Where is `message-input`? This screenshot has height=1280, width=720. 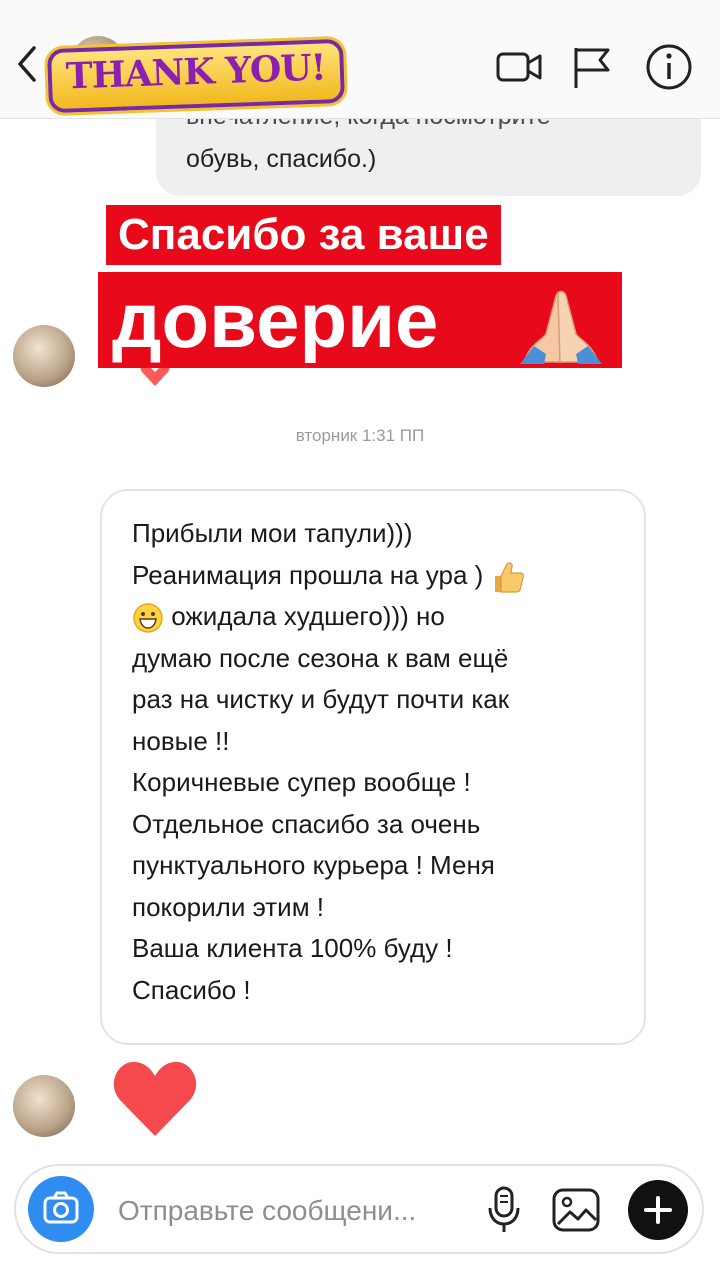
message-input is located at coordinates (298, 1211).